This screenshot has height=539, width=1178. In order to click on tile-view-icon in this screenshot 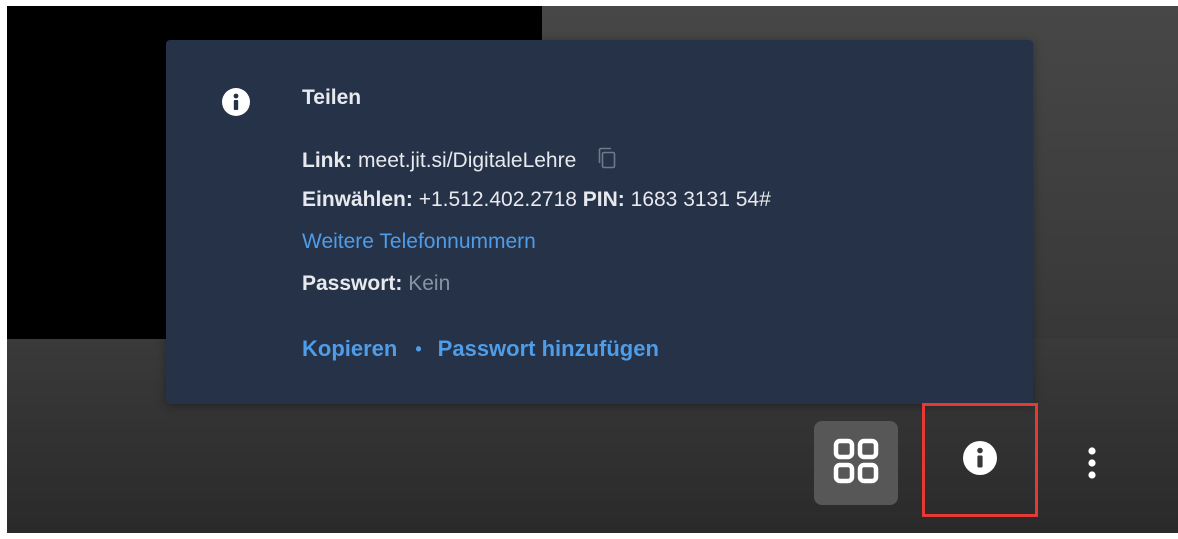, I will do `click(856, 463)`.